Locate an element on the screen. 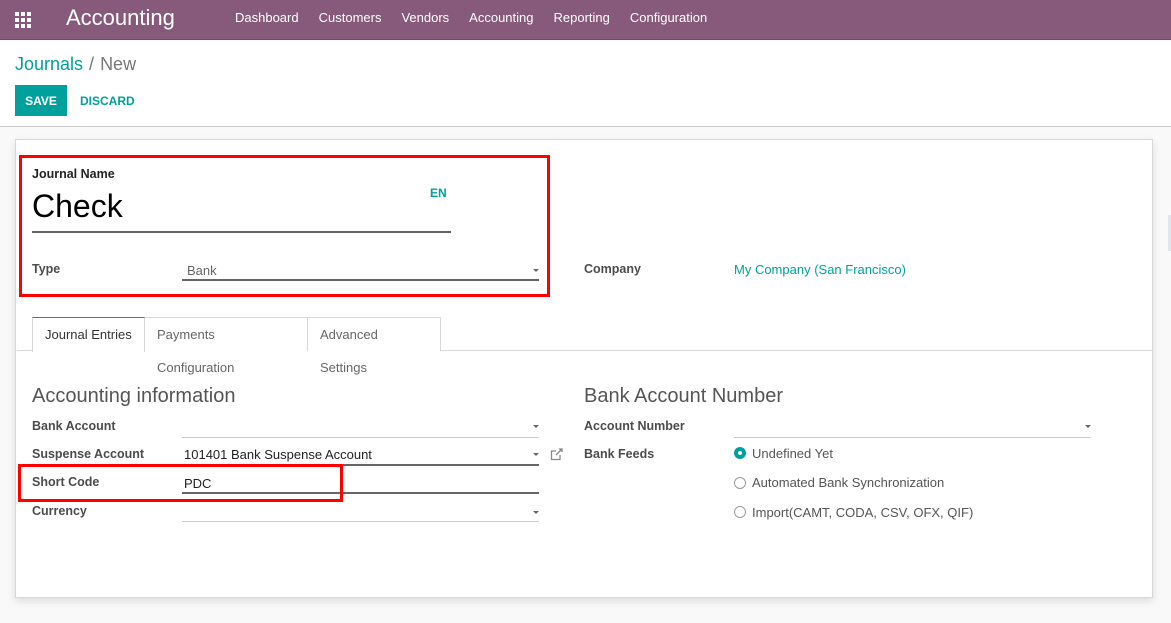 Image resolution: width=1171 pixels, height=623 pixels. breadcrumb-current: New is located at coordinates (118, 64).